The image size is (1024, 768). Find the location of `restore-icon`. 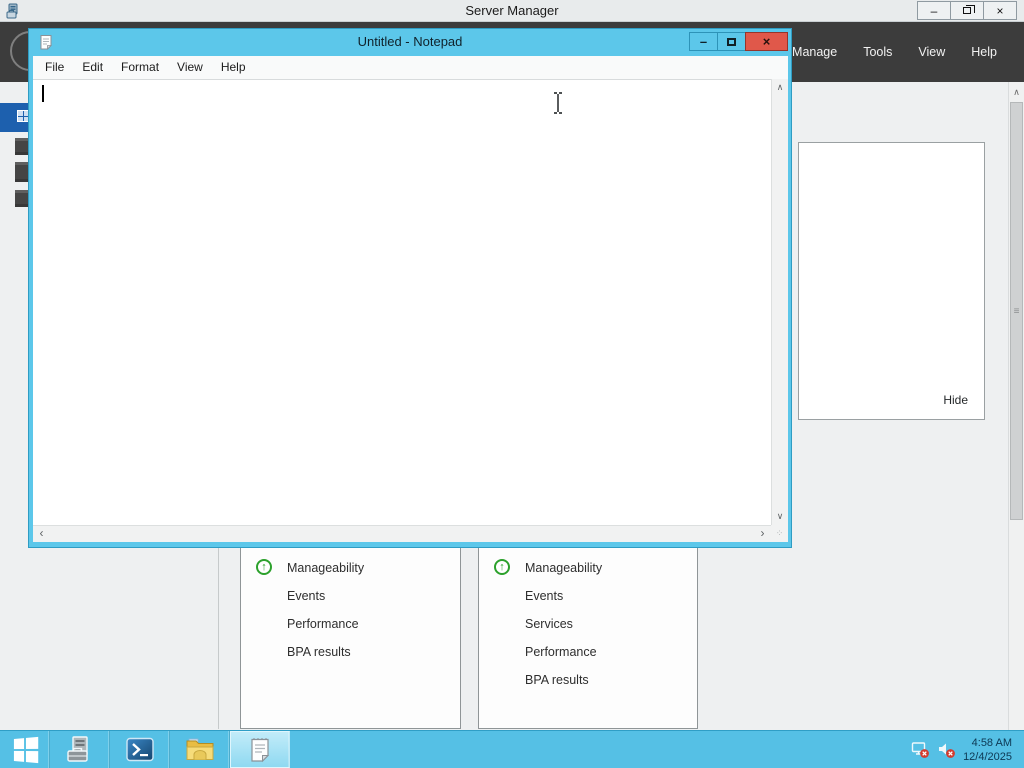

restore-icon is located at coordinates (969, 9).